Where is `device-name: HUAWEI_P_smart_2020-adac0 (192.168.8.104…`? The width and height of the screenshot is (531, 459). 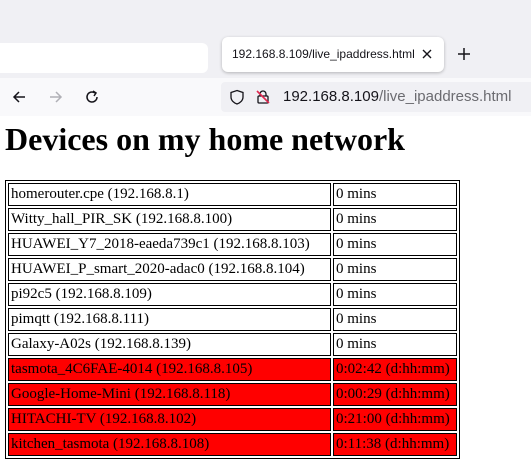
device-name: HUAWEI_P_smart_2020-adac0 (192.168.8.104… is located at coordinates (169, 269).